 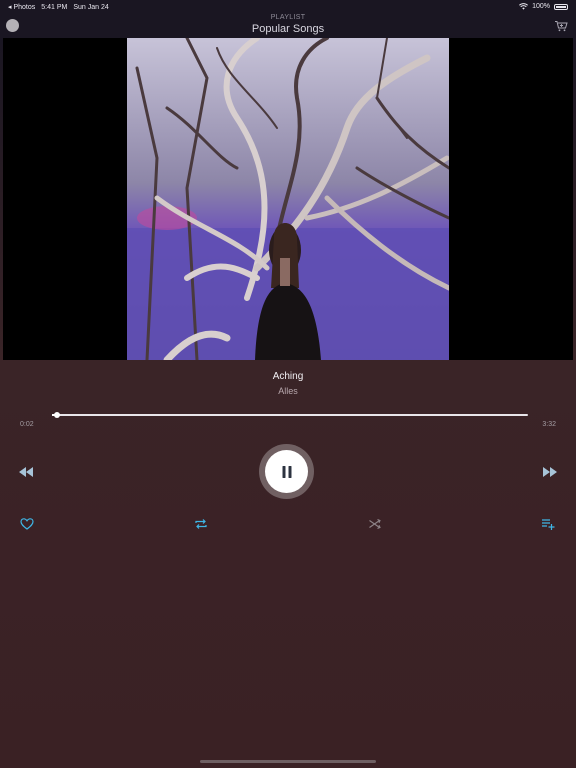 I want to click on wifi-icon, so click(x=524, y=6).